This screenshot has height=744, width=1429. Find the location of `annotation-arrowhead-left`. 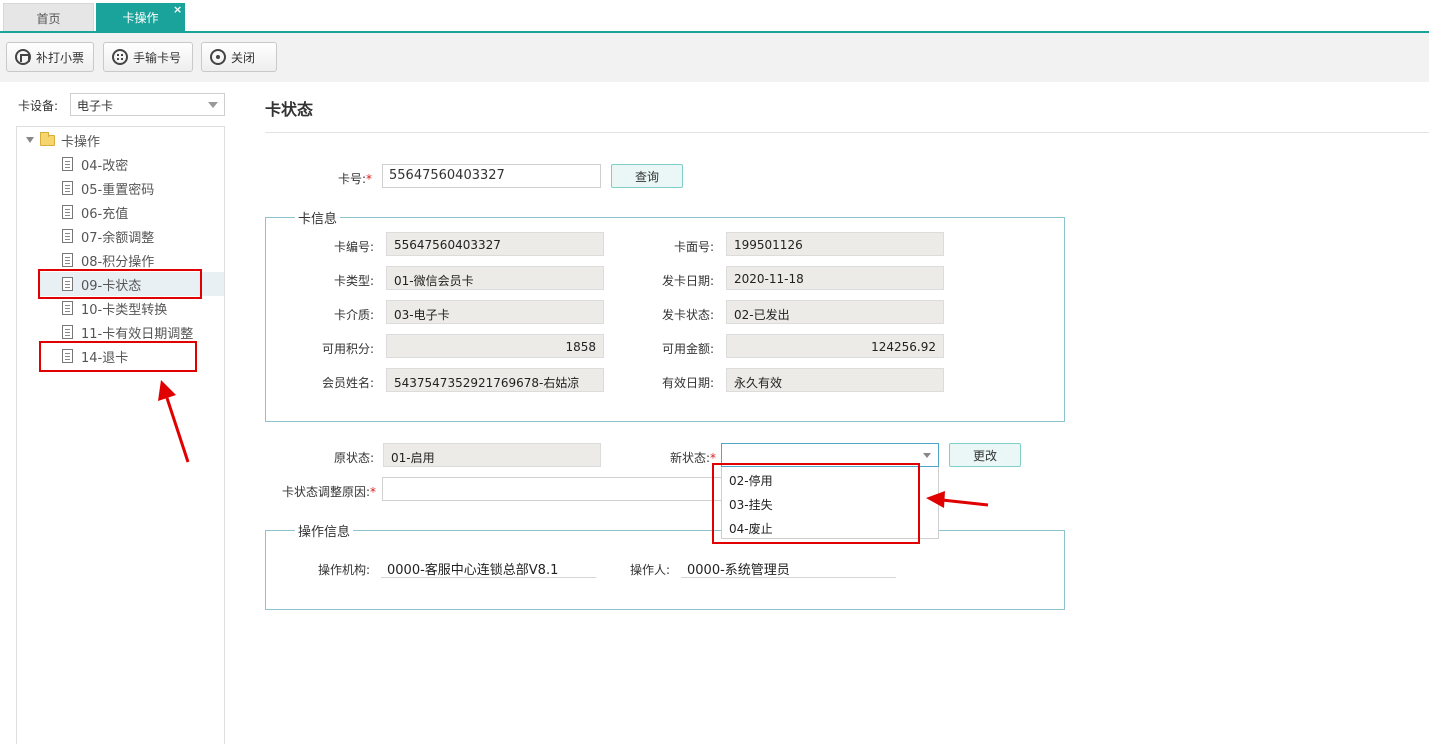

annotation-arrowhead-left is located at coordinates (167, 390).